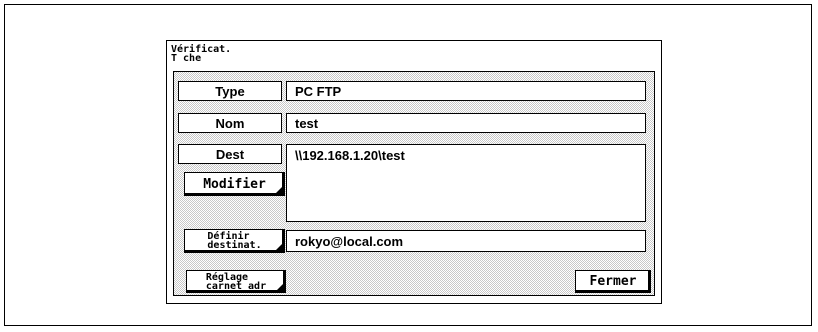 The height and width of the screenshot is (332, 818). I want to click on close-button-label: Fermer, so click(613, 281).